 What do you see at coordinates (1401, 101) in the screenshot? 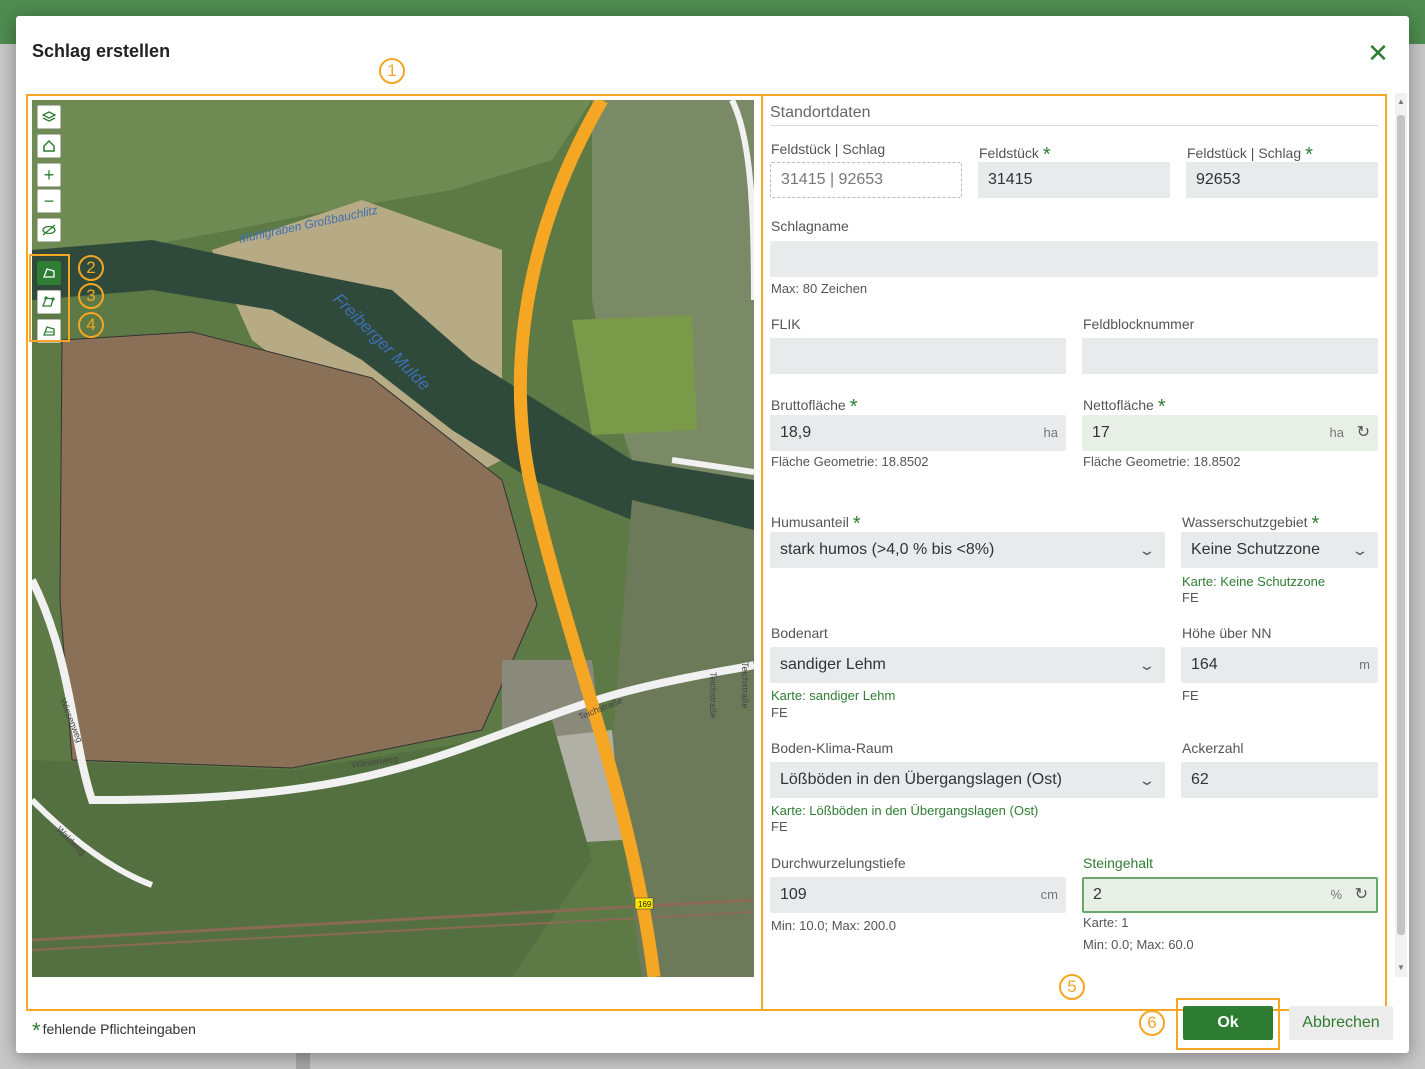
I see `scroll-up-icon: ▲` at bounding box center [1401, 101].